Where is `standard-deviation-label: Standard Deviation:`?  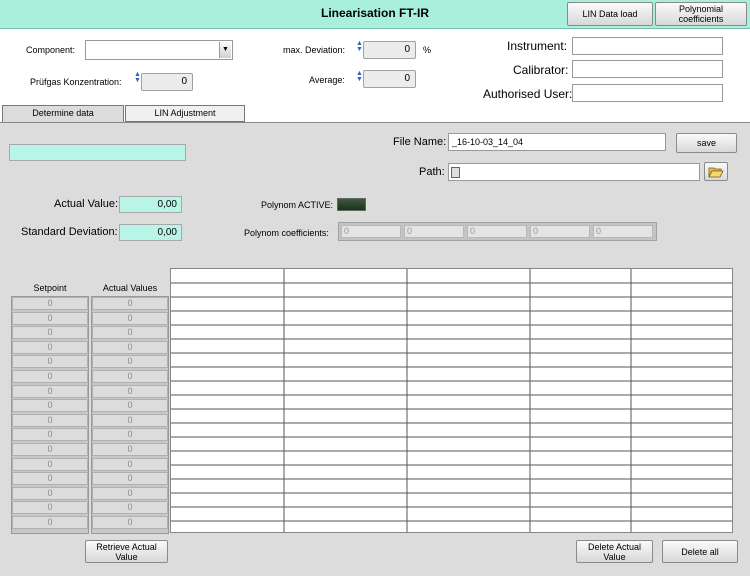 standard-deviation-label: Standard Deviation: is located at coordinates (69, 232).